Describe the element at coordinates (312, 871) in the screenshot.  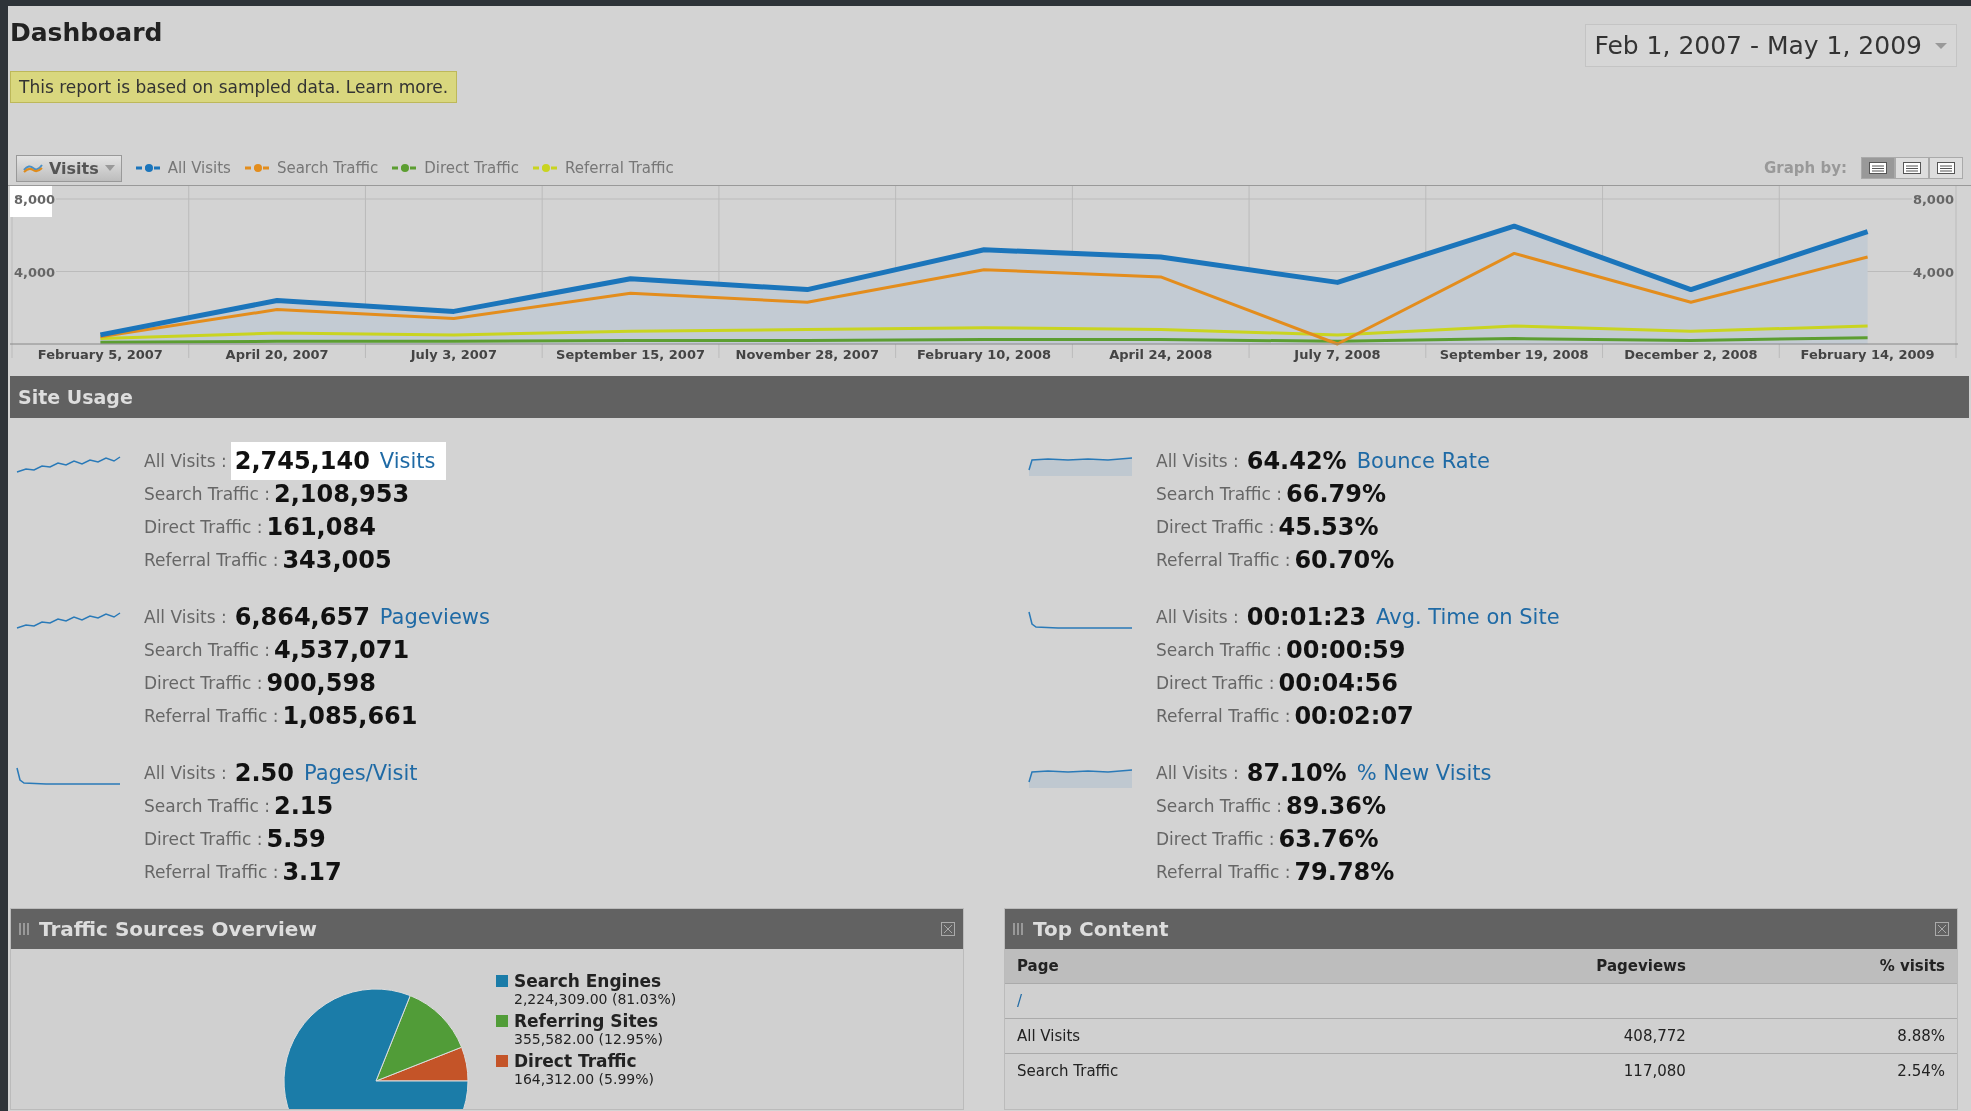
I see `metric-value: 3.17` at that location.